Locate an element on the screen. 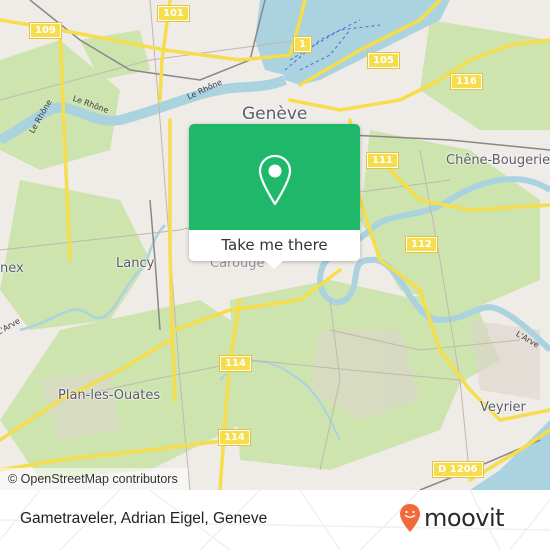 This screenshot has width=550, height=550. road-shield-109: 109 is located at coordinates (45, 30).